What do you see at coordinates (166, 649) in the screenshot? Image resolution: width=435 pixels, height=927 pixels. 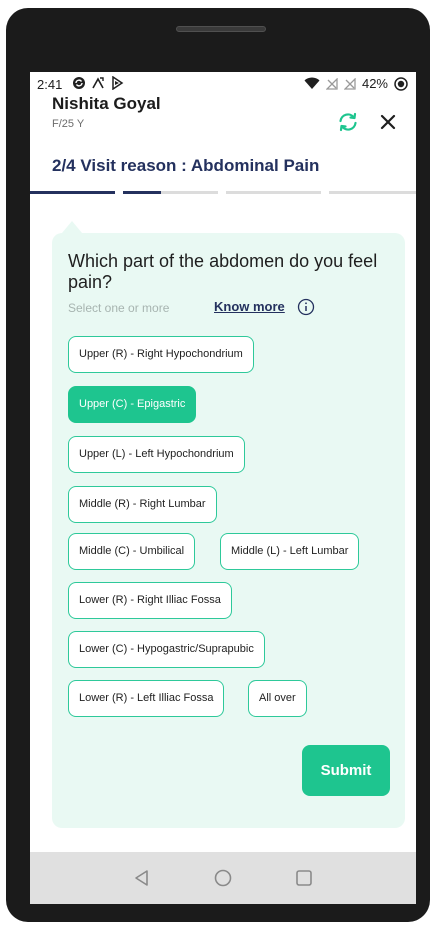 I see `option-chip-lower-hypogastric-suprapubic: Lower (C) - Hypogastric/Suprapubic` at bounding box center [166, 649].